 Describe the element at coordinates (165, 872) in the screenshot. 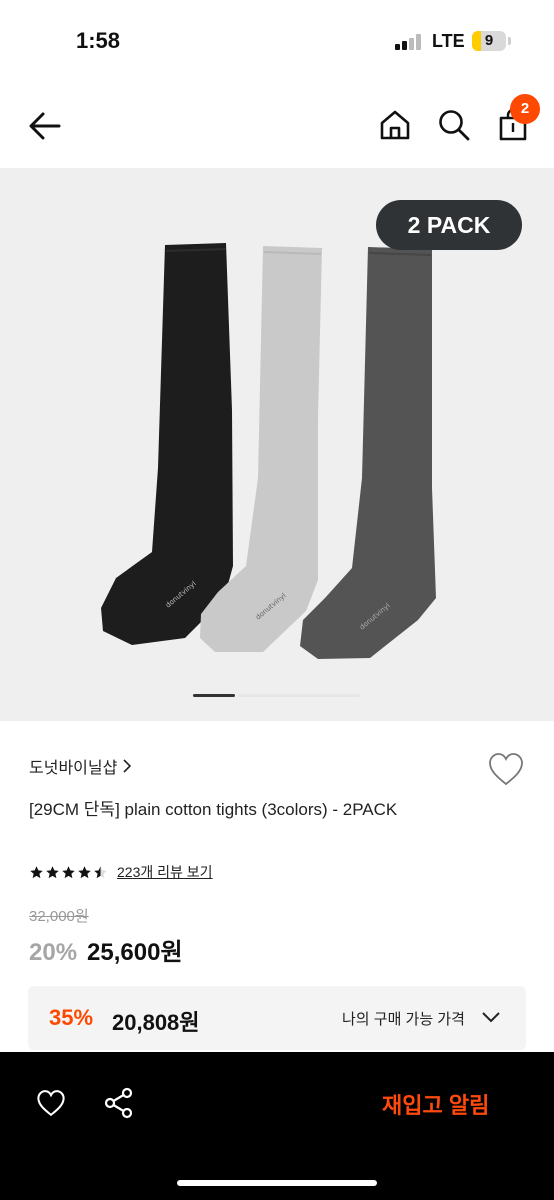

I see `review-link: 223개 리뷰 보기` at that location.